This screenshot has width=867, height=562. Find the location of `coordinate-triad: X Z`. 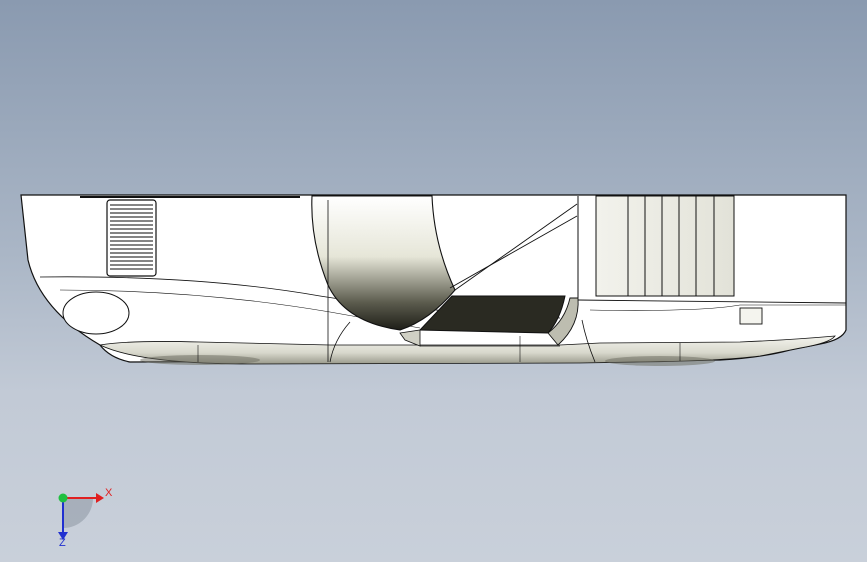

coordinate-triad: X Z is located at coordinates (85, 517).